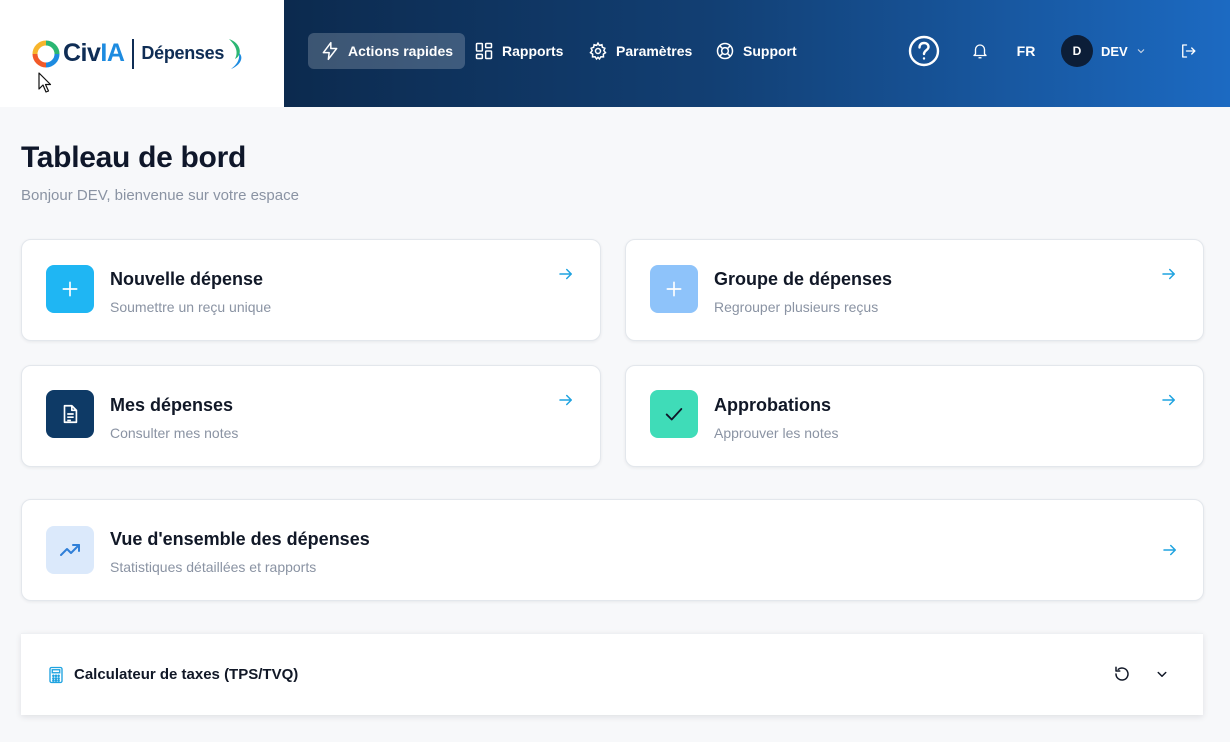  I want to click on nav-parametres: Paramètres, so click(640, 51).